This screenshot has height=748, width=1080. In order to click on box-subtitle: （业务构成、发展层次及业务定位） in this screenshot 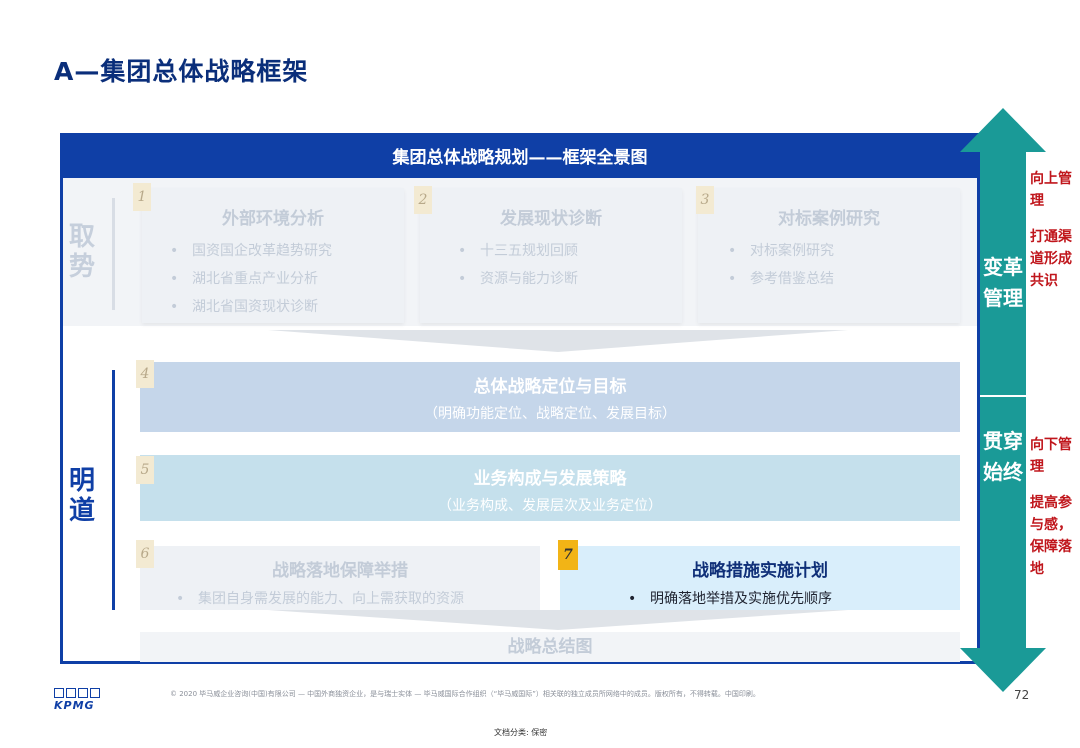, I will do `click(550, 506)`.